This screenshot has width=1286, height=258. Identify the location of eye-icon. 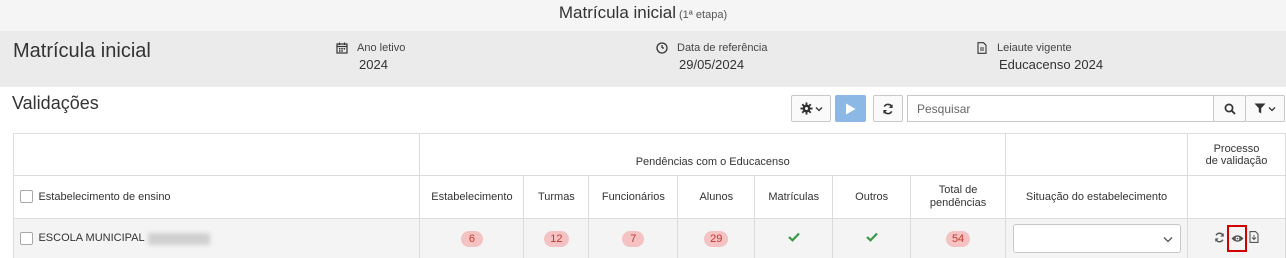
(1237, 238).